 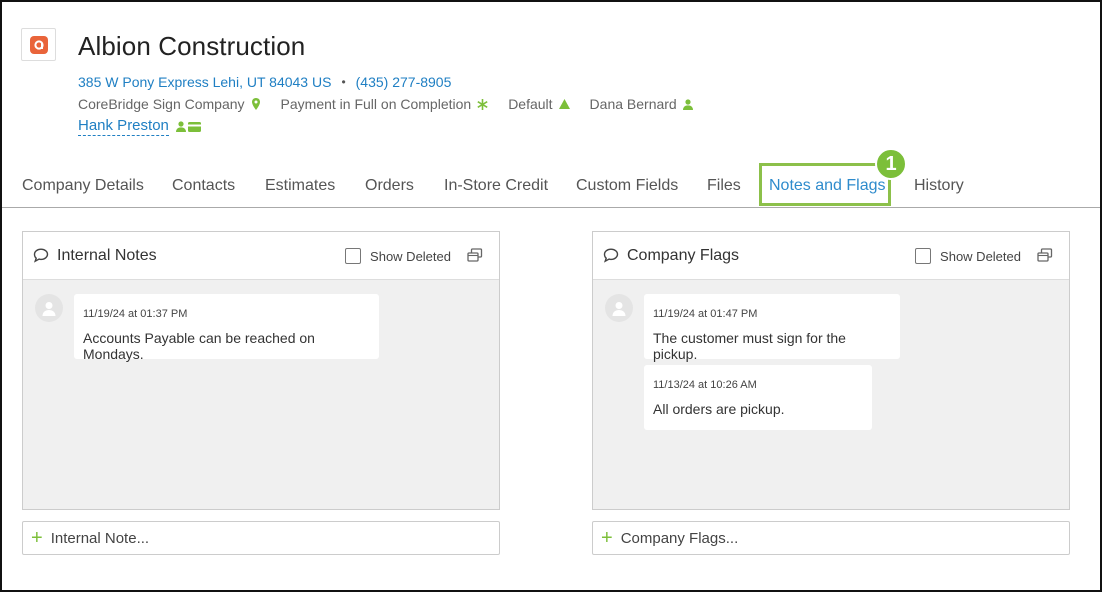 What do you see at coordinates (300, 186) in the screenshot?
I see `tab-estimates: Estimates` at bounding box center [300, 186].